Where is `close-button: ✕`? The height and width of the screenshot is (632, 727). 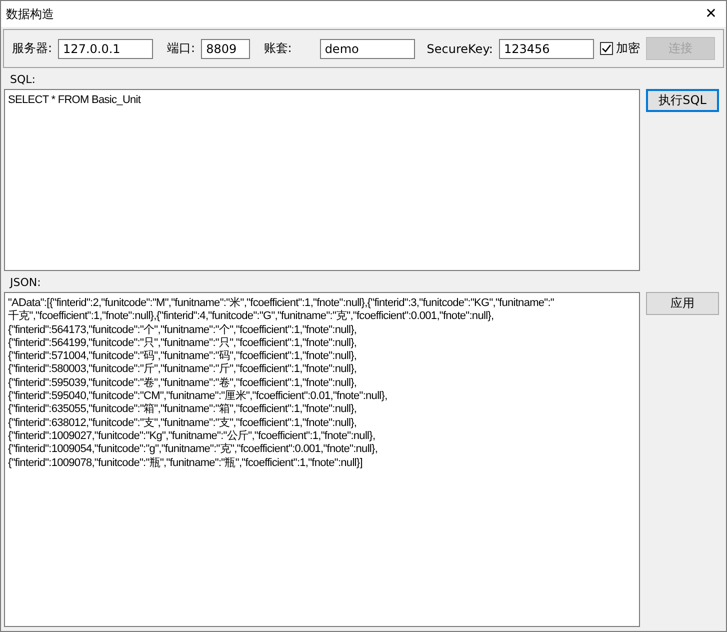
close-button: ✕ is located at coordinates (711, 14).